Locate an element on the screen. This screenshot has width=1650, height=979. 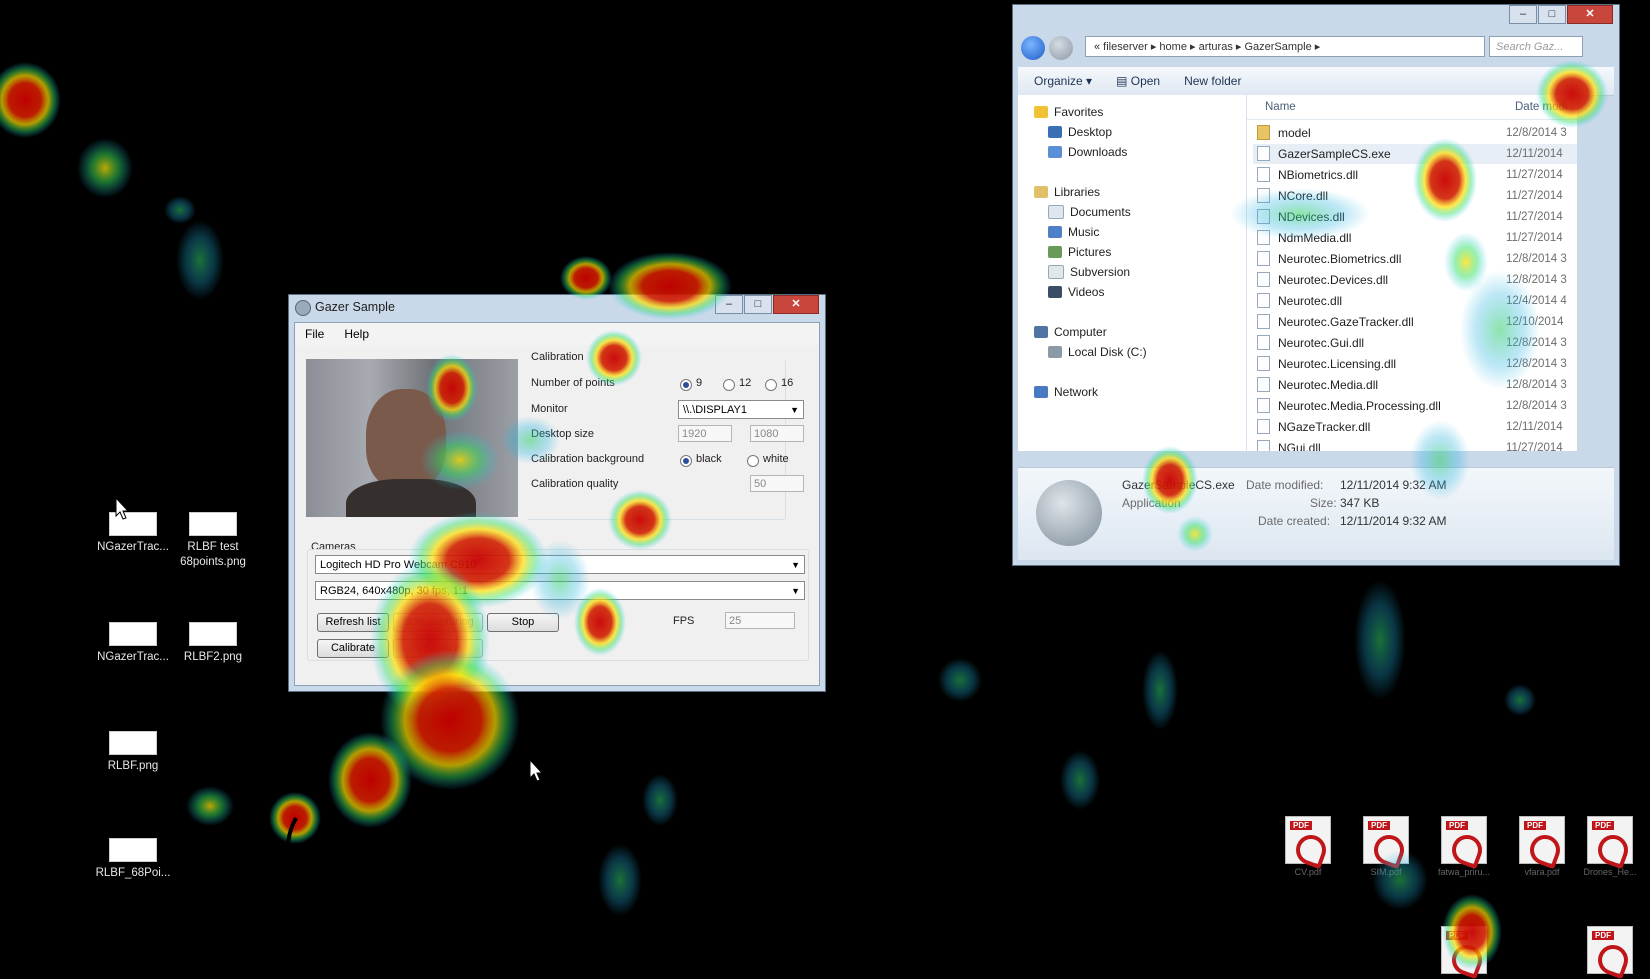
file-row: NDevices.dll 11/27/2014 is located at coordinates (1415, 217).